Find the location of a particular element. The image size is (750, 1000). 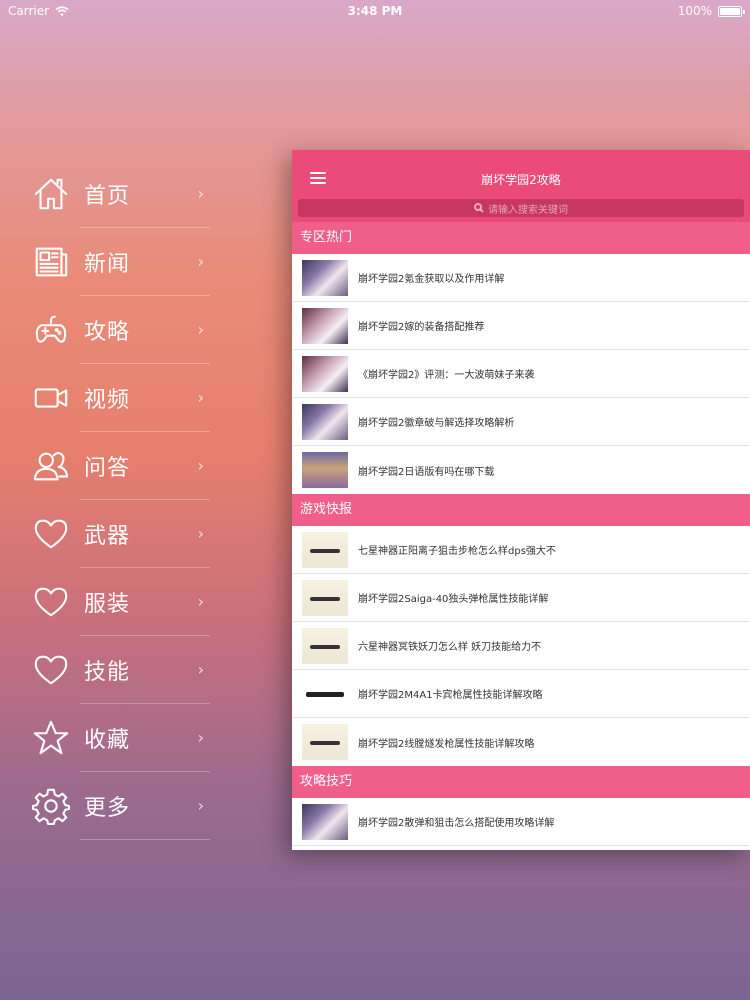

menu-item-more: 更多 › is located at coordinates (120, 806).